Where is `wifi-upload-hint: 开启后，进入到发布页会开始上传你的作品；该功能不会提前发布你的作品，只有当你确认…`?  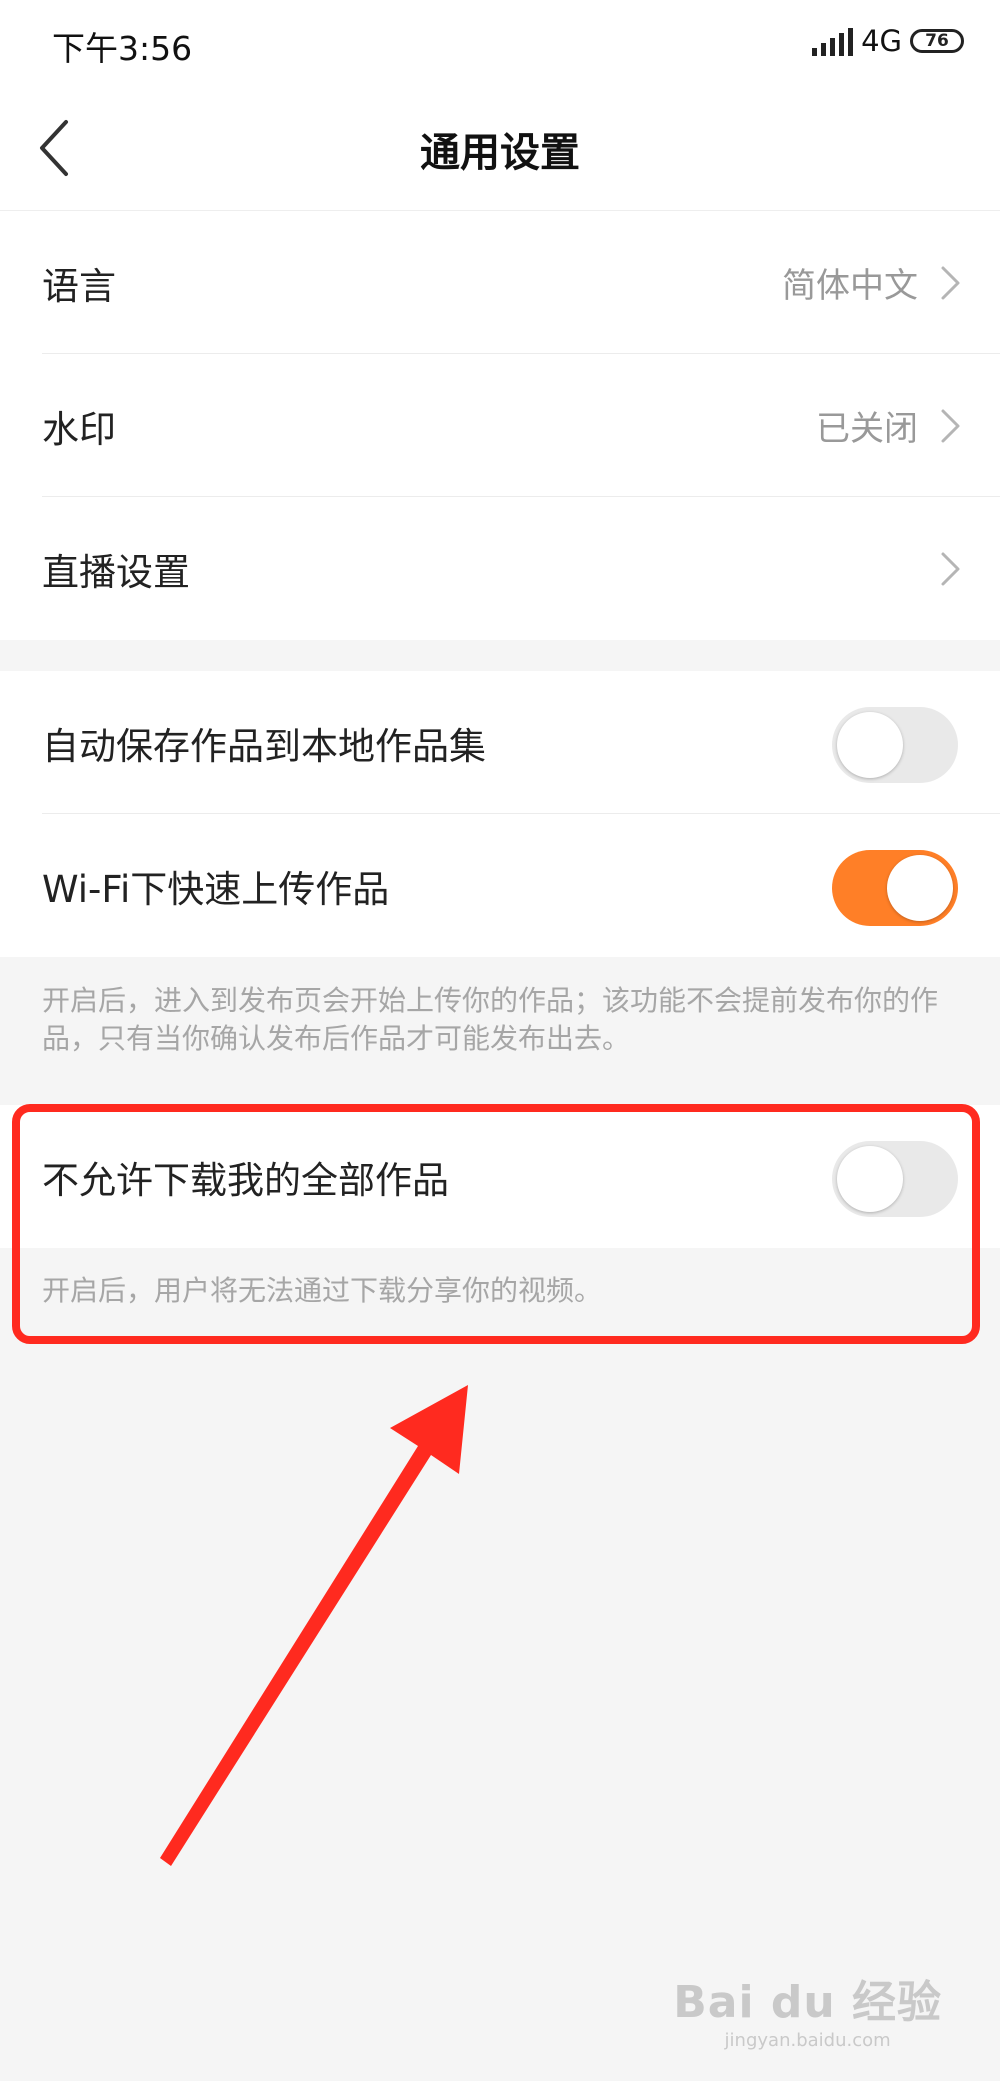 wifi-upload-hint: 开启后，进入到发布页会开始上传你的作品；该功能不会提前发布你的作品，只有当你确认… is located at coordinates (490, 1019).